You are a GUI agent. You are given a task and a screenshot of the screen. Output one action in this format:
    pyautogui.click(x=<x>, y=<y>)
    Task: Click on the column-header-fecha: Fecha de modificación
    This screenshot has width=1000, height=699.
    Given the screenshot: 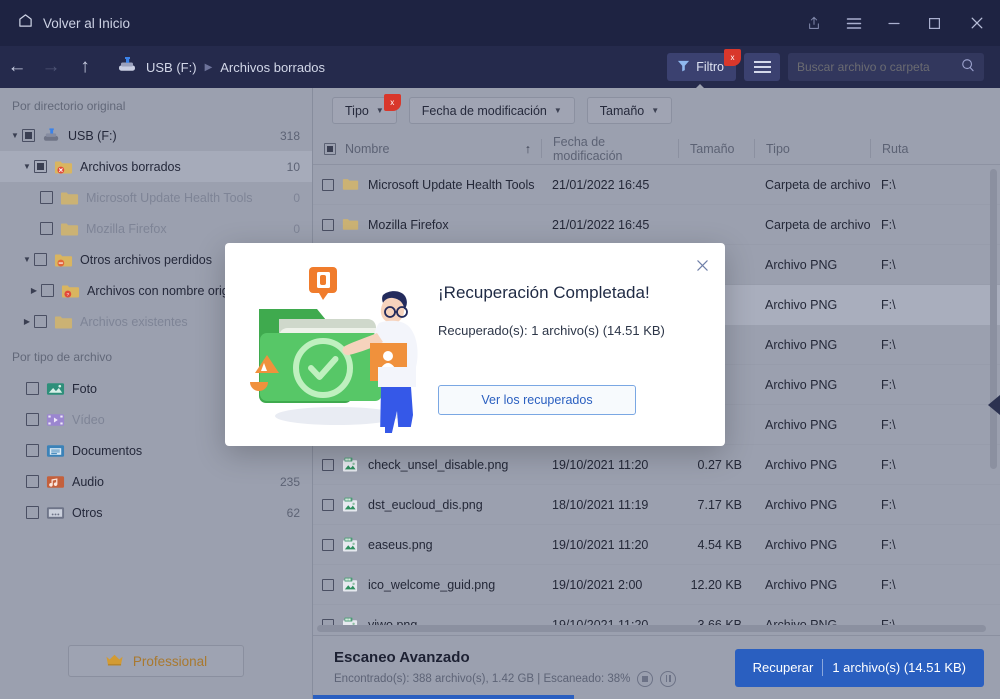 What is the action you would take?
    pyautogui.click(x=609, y=149)
    